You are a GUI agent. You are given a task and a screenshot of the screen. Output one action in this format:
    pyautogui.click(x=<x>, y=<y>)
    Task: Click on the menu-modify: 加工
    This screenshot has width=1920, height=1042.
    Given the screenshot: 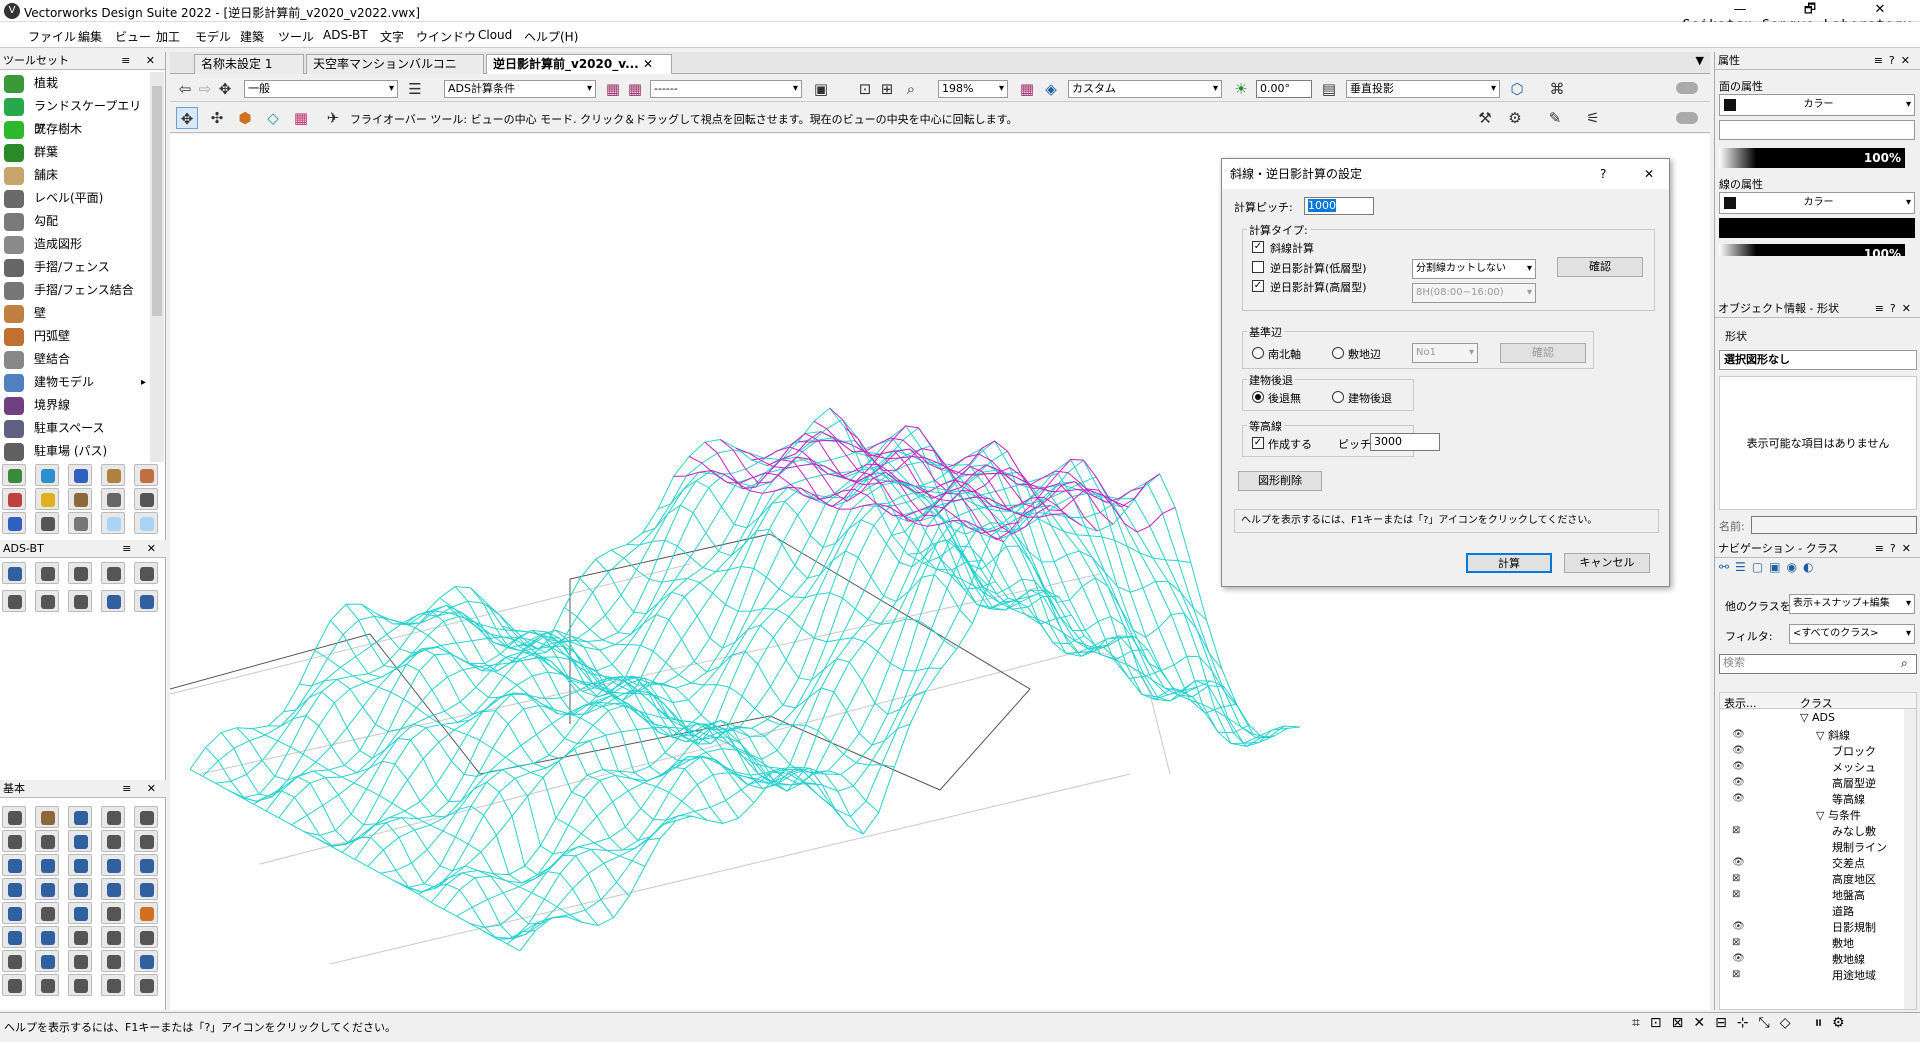 What is the action you would take?
    pyautogui.click(x=168, y=36)
    